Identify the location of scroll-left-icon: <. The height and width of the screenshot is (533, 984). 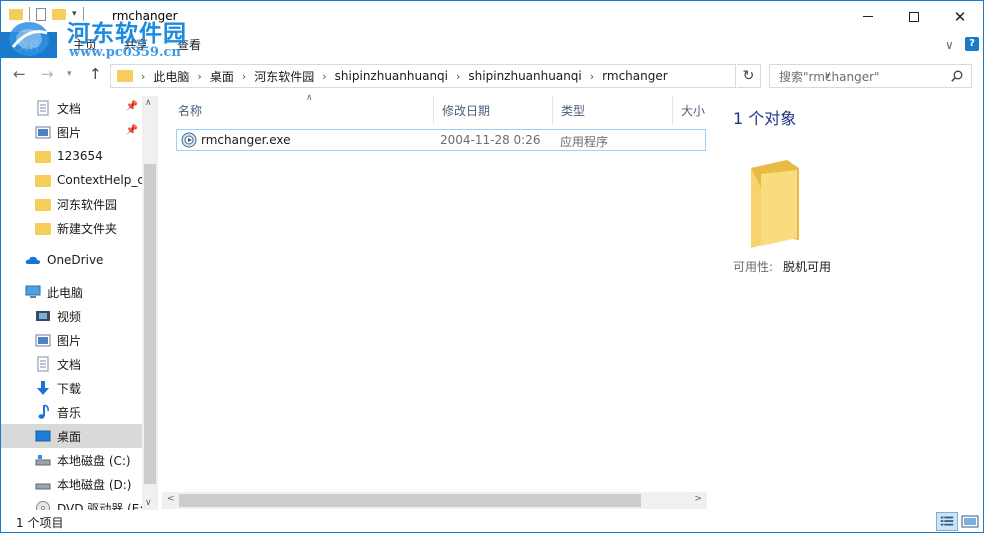
(171, 499).